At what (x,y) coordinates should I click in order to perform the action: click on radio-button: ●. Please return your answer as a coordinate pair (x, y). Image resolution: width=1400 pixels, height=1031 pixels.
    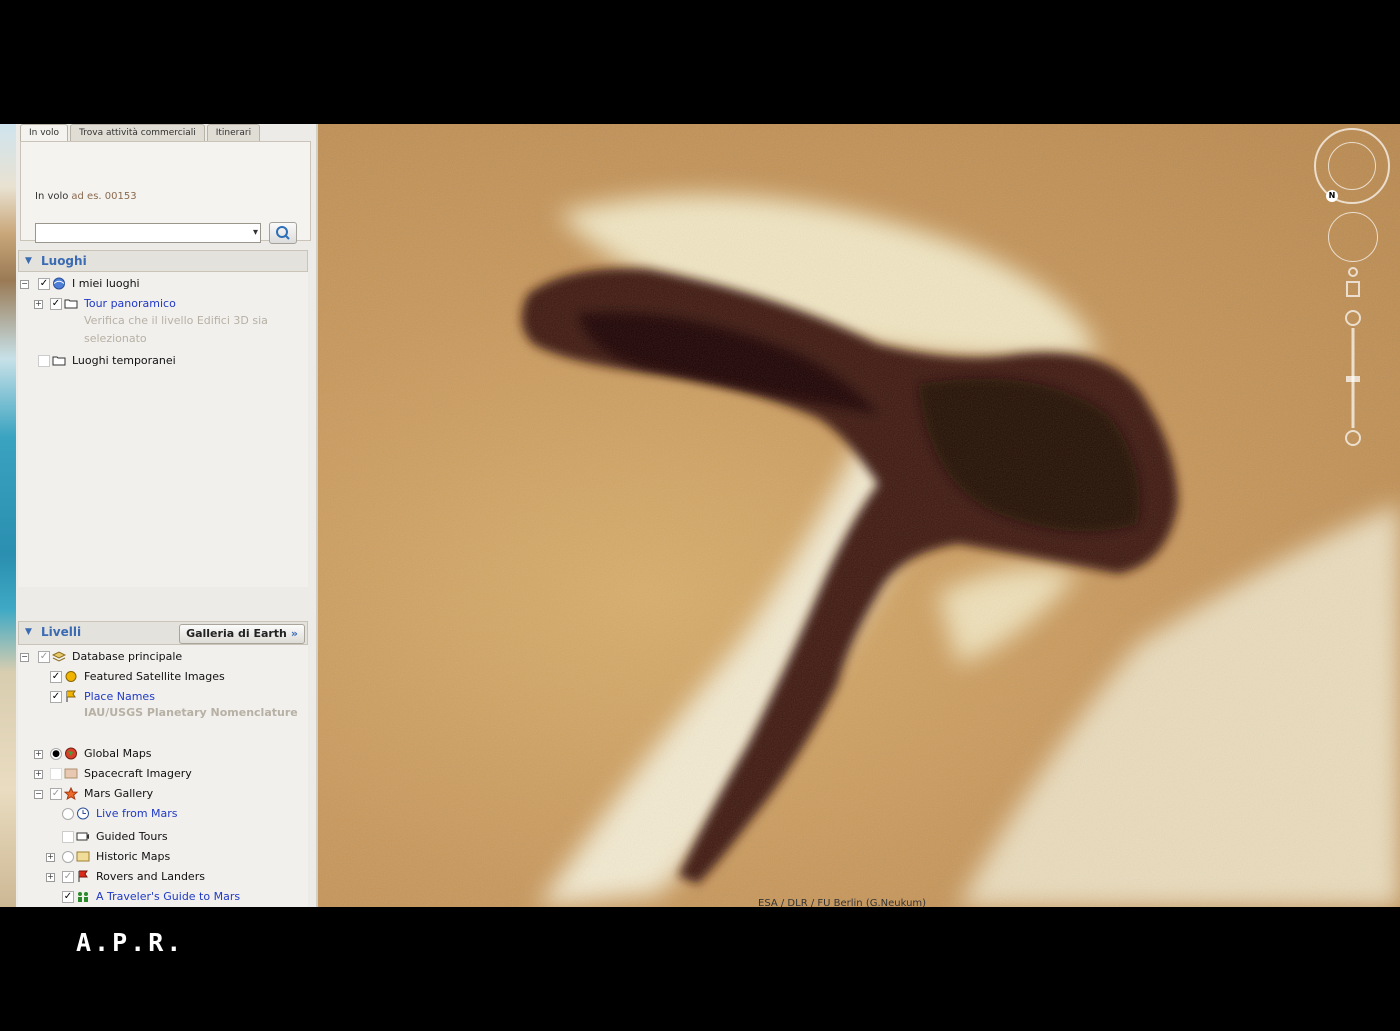
    Looking at the image, I should click on (56, 754).